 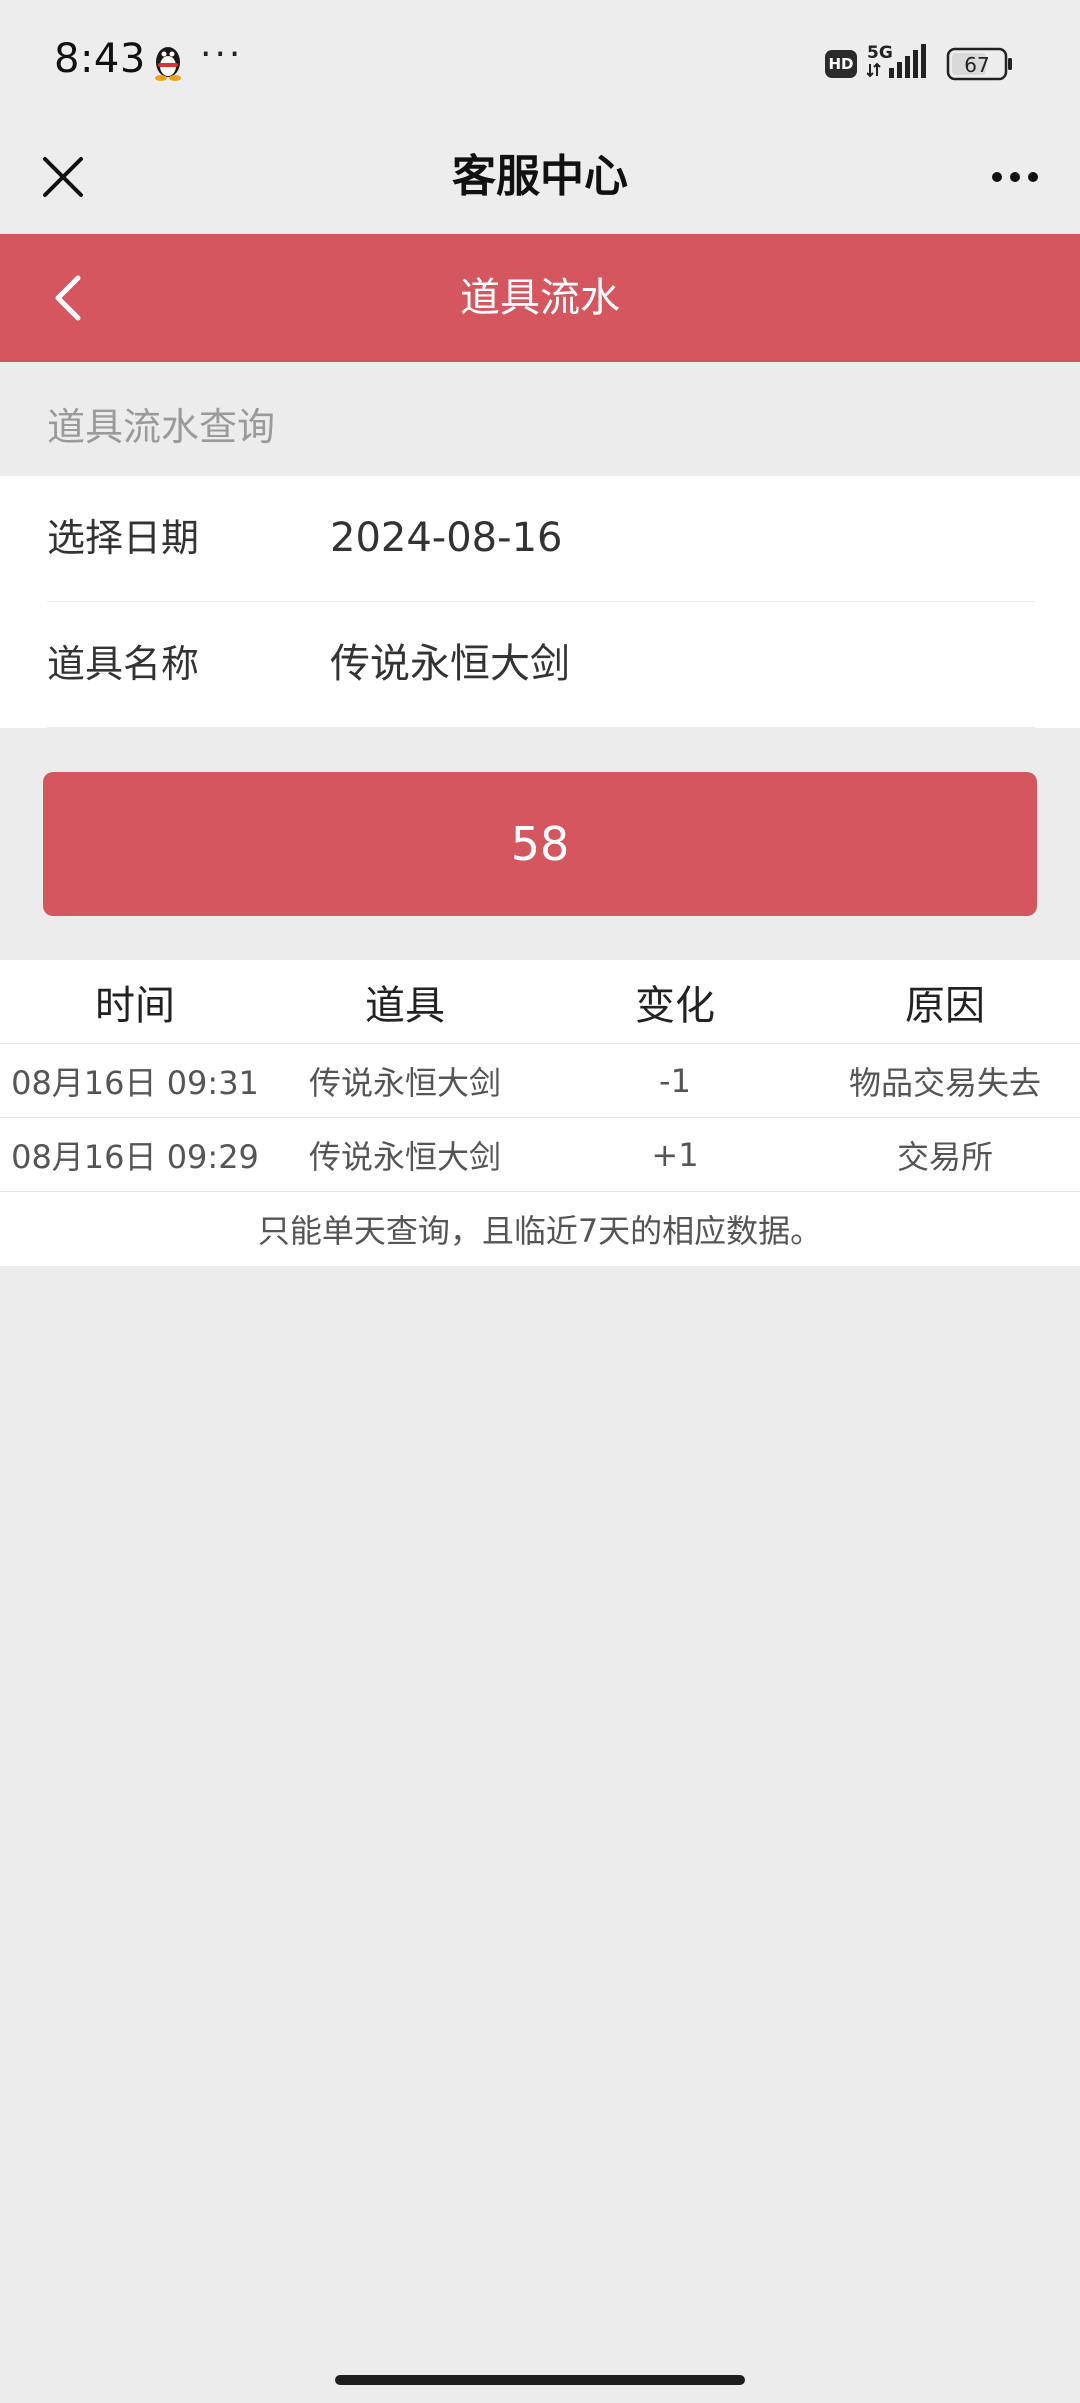 What do you see at coordinates (123, 538) in the screenshot?
I see `date-label: 选择日期` at bounding box center [123, 538].